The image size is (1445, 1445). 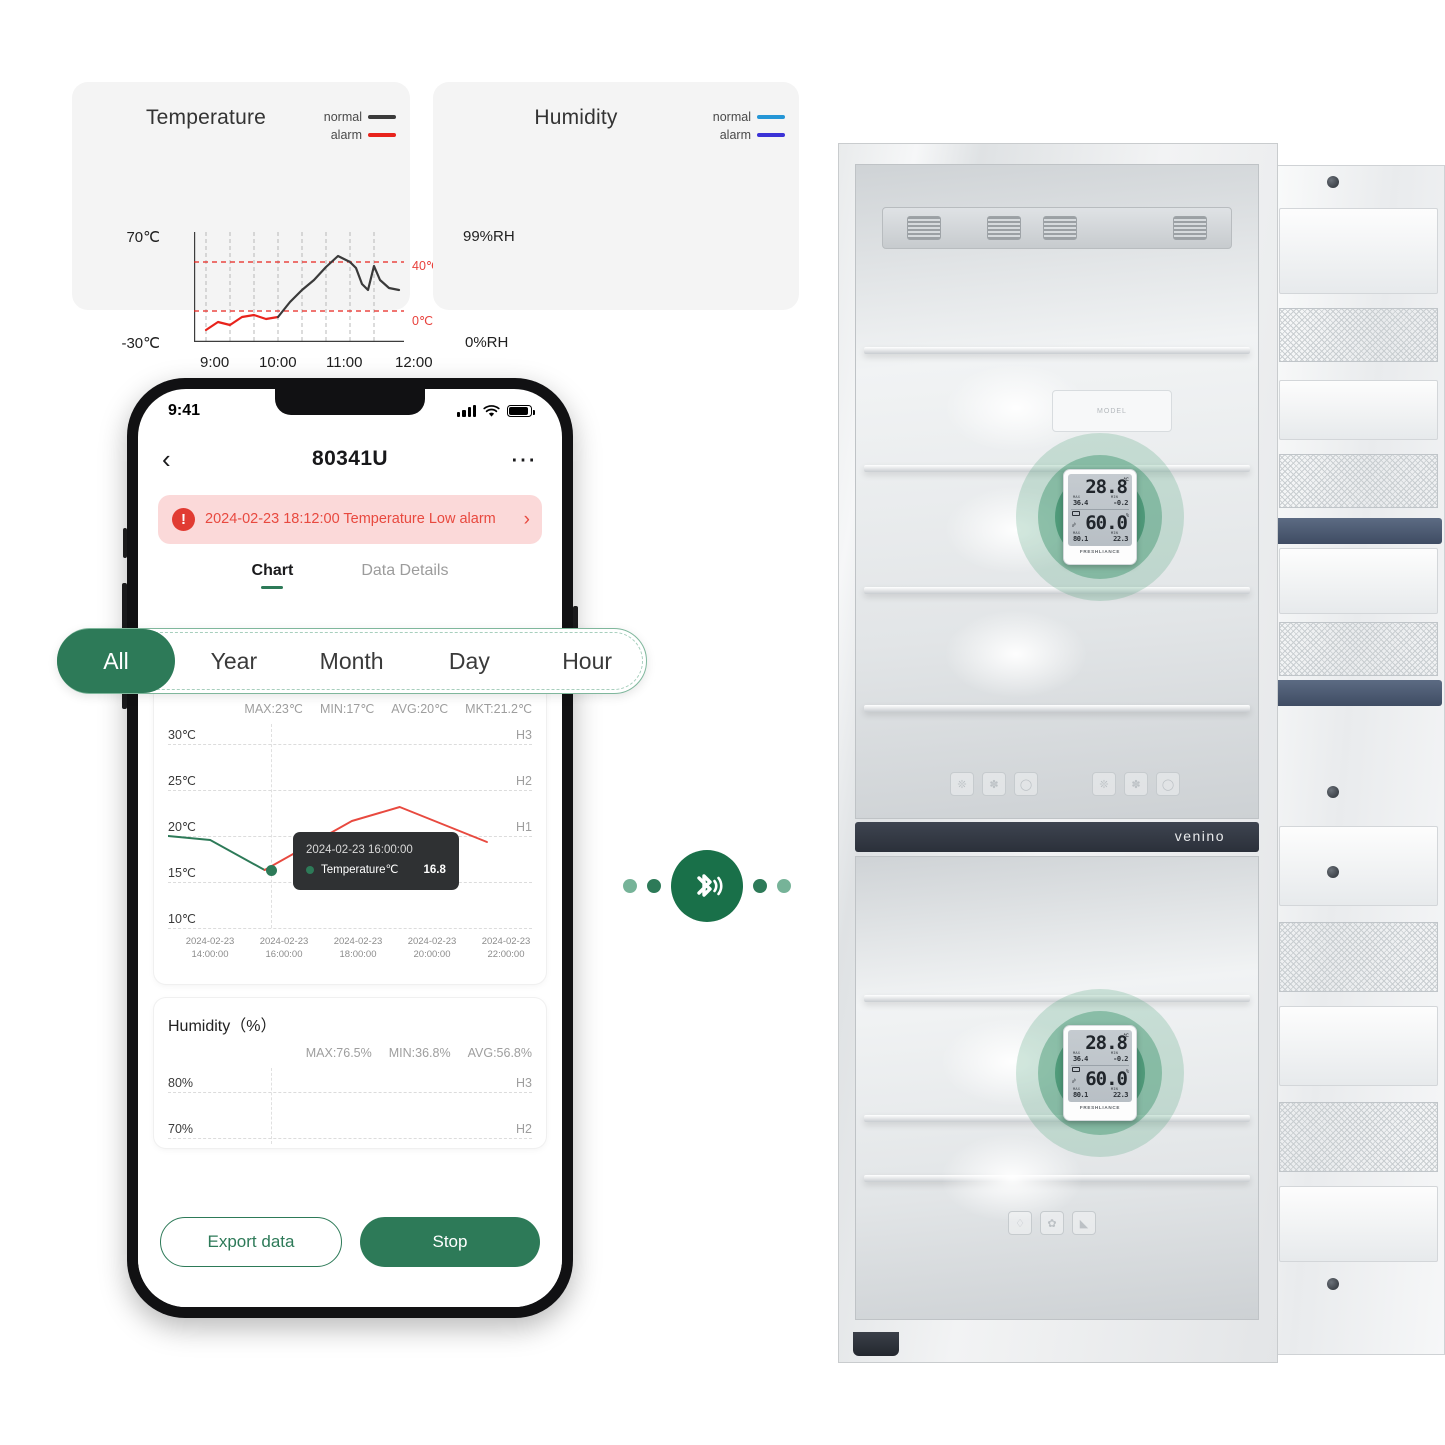 What do you see at coordinates (760, 886) in the screenshot?
I see `connection-dot` at bounding box center [760, 886].